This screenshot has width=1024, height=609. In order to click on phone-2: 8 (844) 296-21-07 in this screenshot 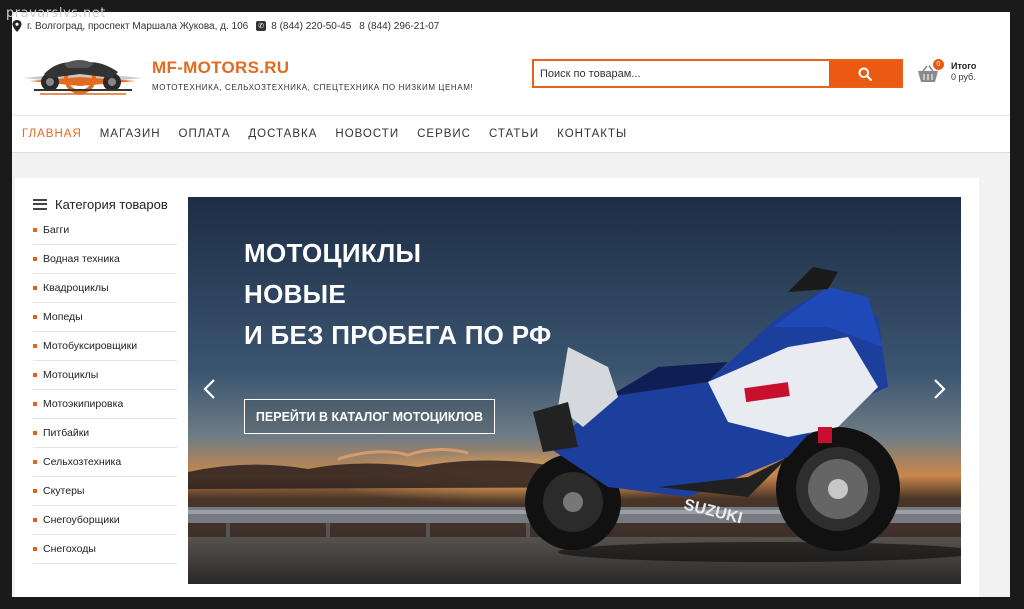, I will do `click(399, 26)`.